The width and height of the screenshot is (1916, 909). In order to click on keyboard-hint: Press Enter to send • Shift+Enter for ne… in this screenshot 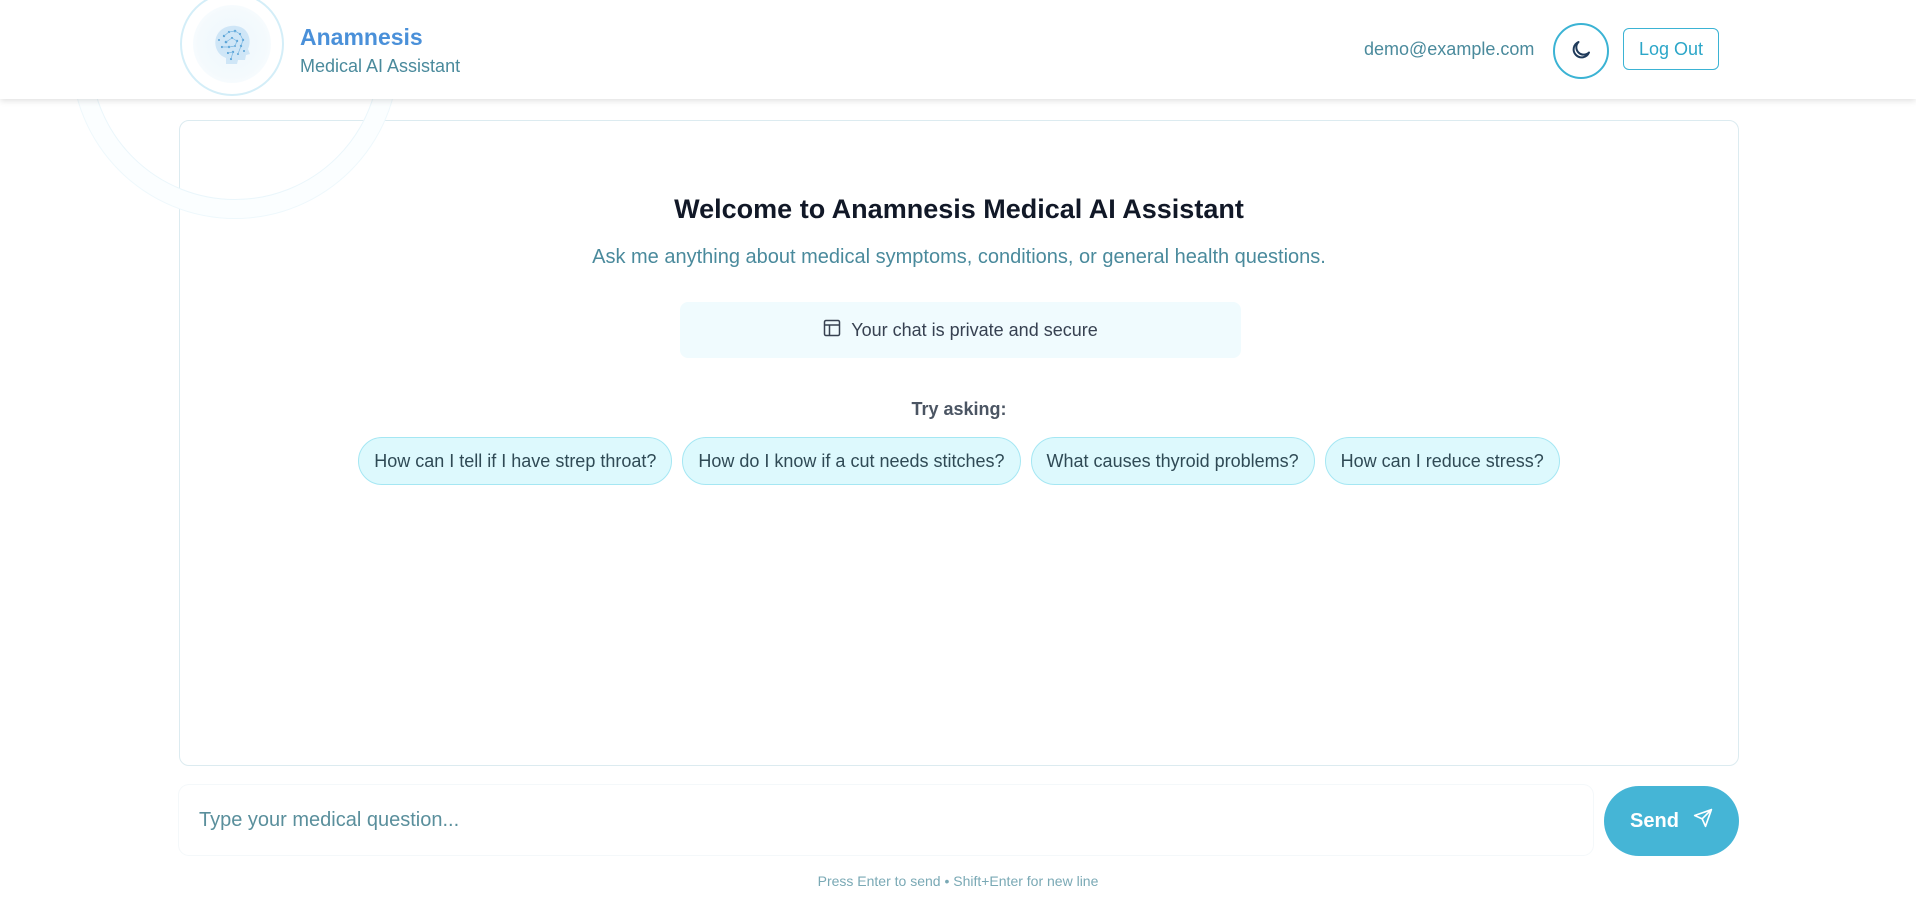, I will do `click(958, 881)`.